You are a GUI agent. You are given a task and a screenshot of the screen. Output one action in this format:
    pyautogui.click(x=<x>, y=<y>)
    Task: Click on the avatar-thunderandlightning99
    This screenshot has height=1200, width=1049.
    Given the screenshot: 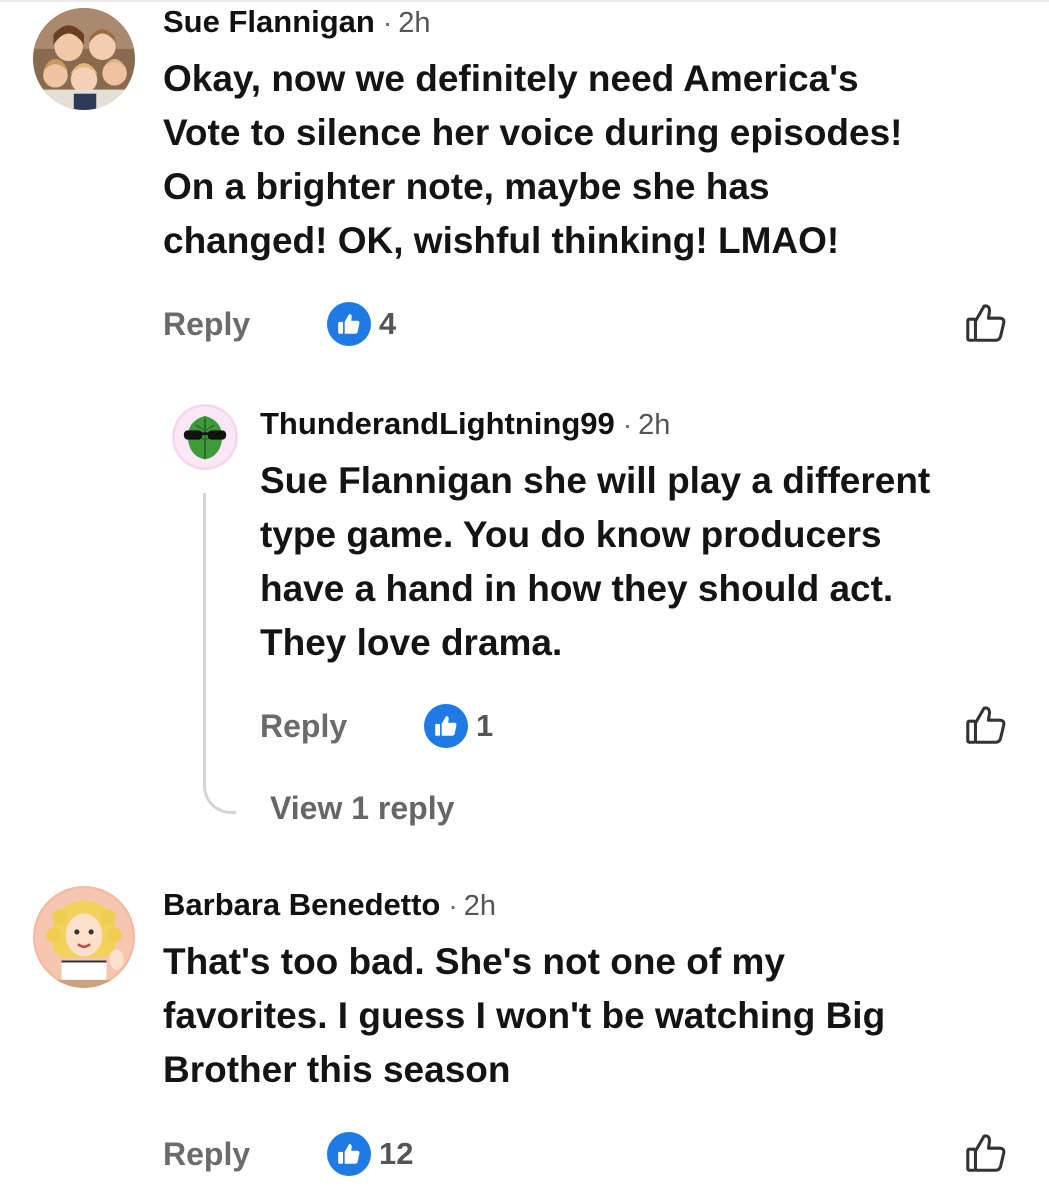 What is the action you would take?
    pyautogui.click(x=205, y=437)
    